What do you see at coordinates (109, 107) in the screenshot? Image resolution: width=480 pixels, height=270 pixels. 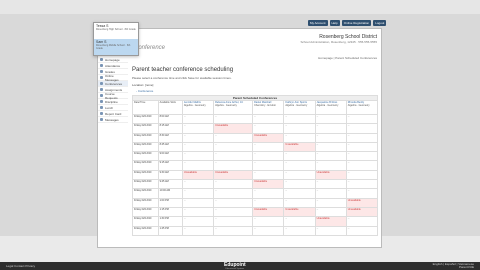 I see `sidebar-item-label: Lunch` at bounding box center [109, 107].